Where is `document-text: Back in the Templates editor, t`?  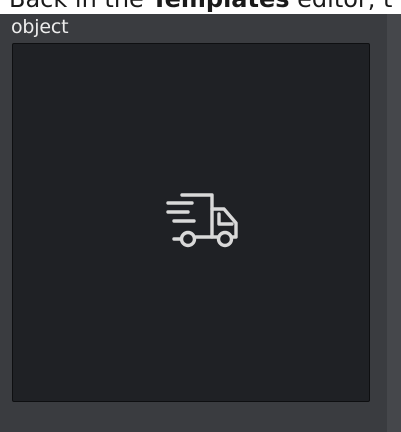
document-text: Back in the Templates editor, t is located at coordinates (200, 6).